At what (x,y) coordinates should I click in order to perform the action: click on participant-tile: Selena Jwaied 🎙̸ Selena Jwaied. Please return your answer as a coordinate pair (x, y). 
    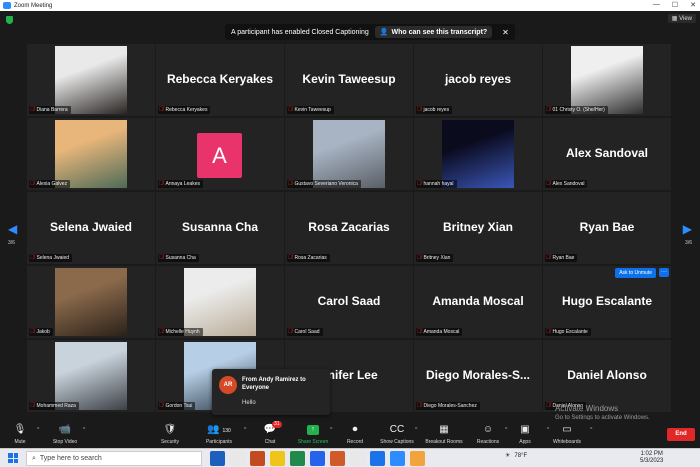
    Looking at the image, I should click on (91, 228).